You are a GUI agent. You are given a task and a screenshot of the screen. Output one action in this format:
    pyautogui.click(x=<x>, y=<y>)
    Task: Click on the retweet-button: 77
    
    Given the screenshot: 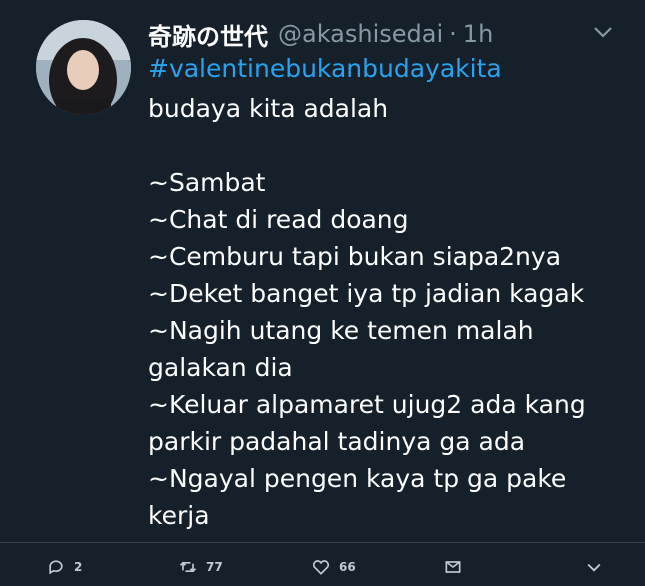 What is the action you would take?
    pyautogui.click(x=200, y=567)
    